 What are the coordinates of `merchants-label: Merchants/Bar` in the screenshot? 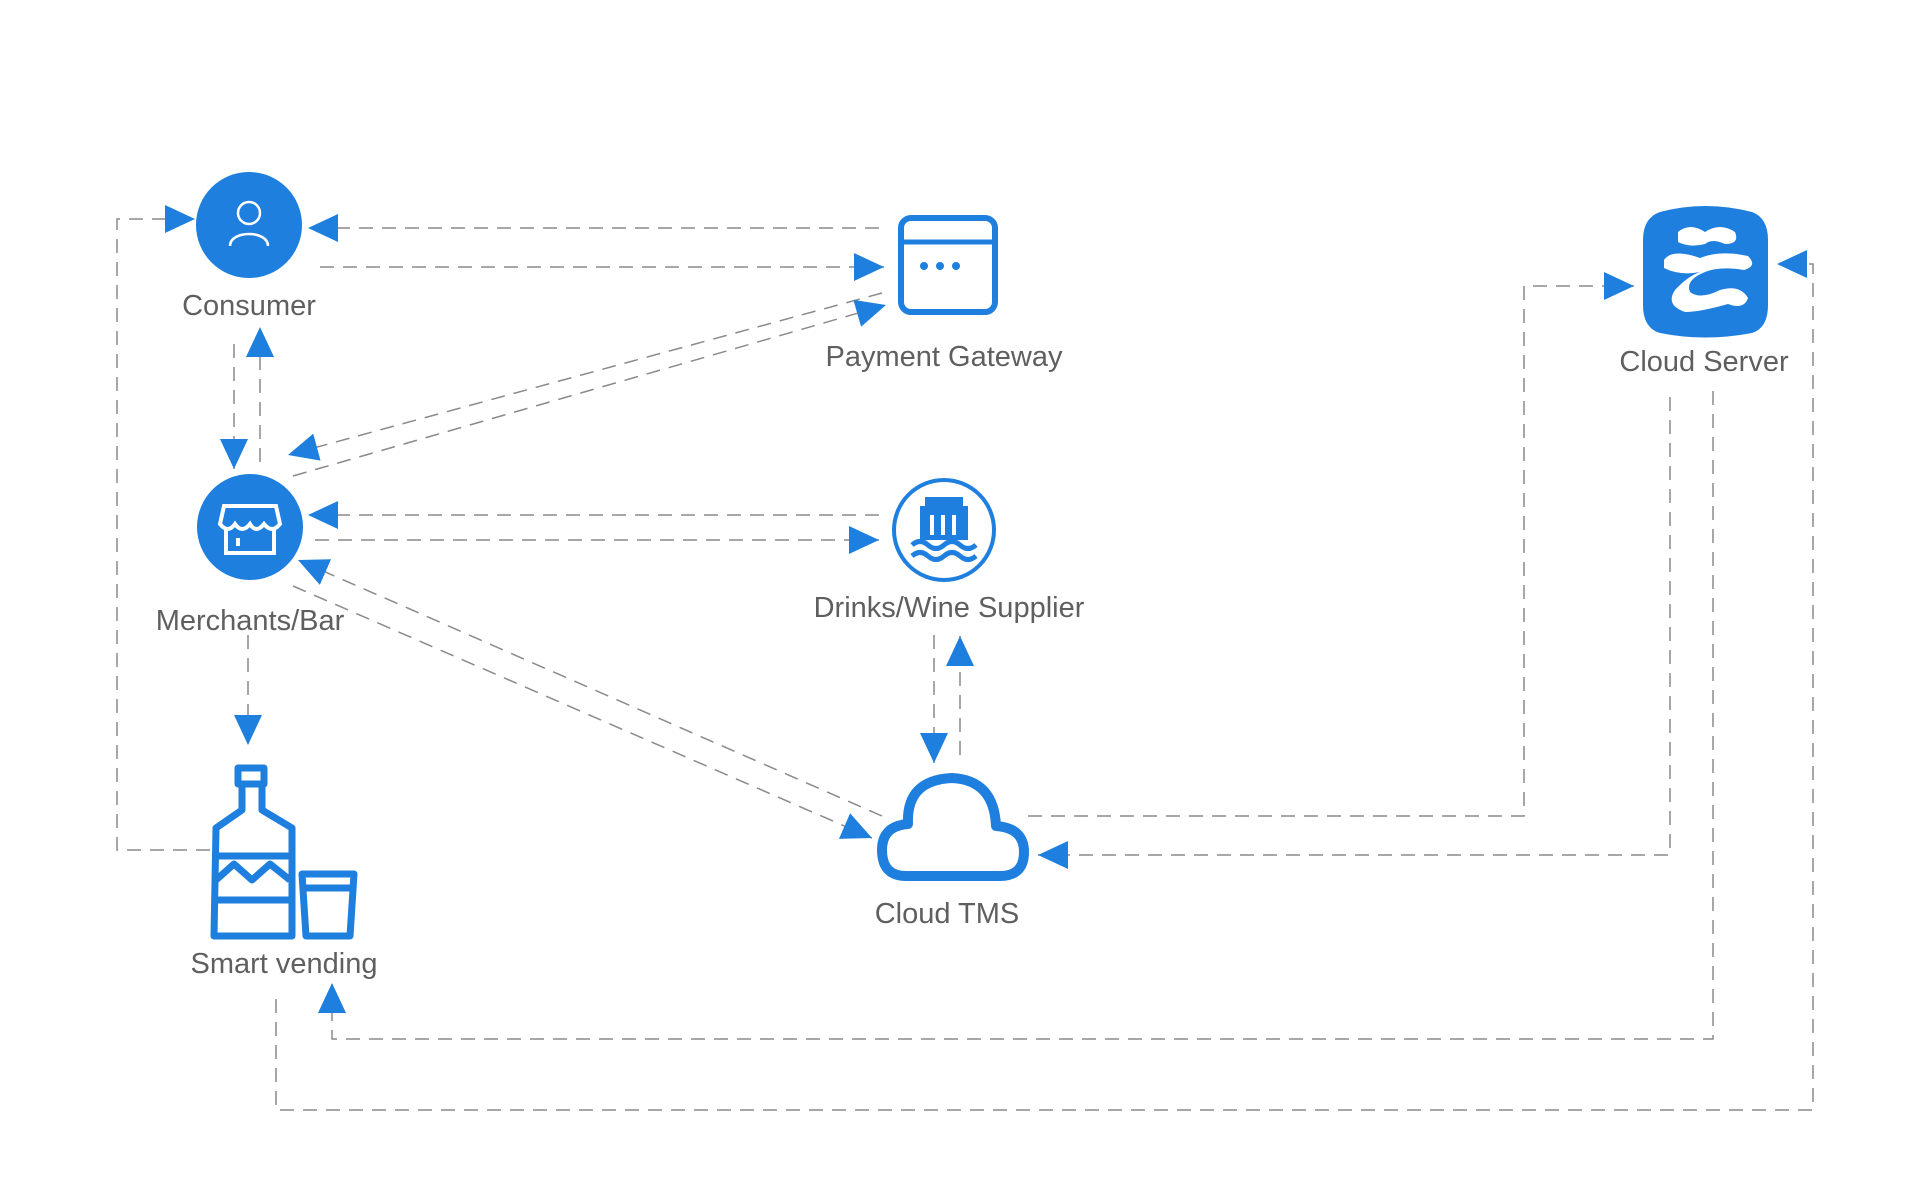 It's located at (250, 621).